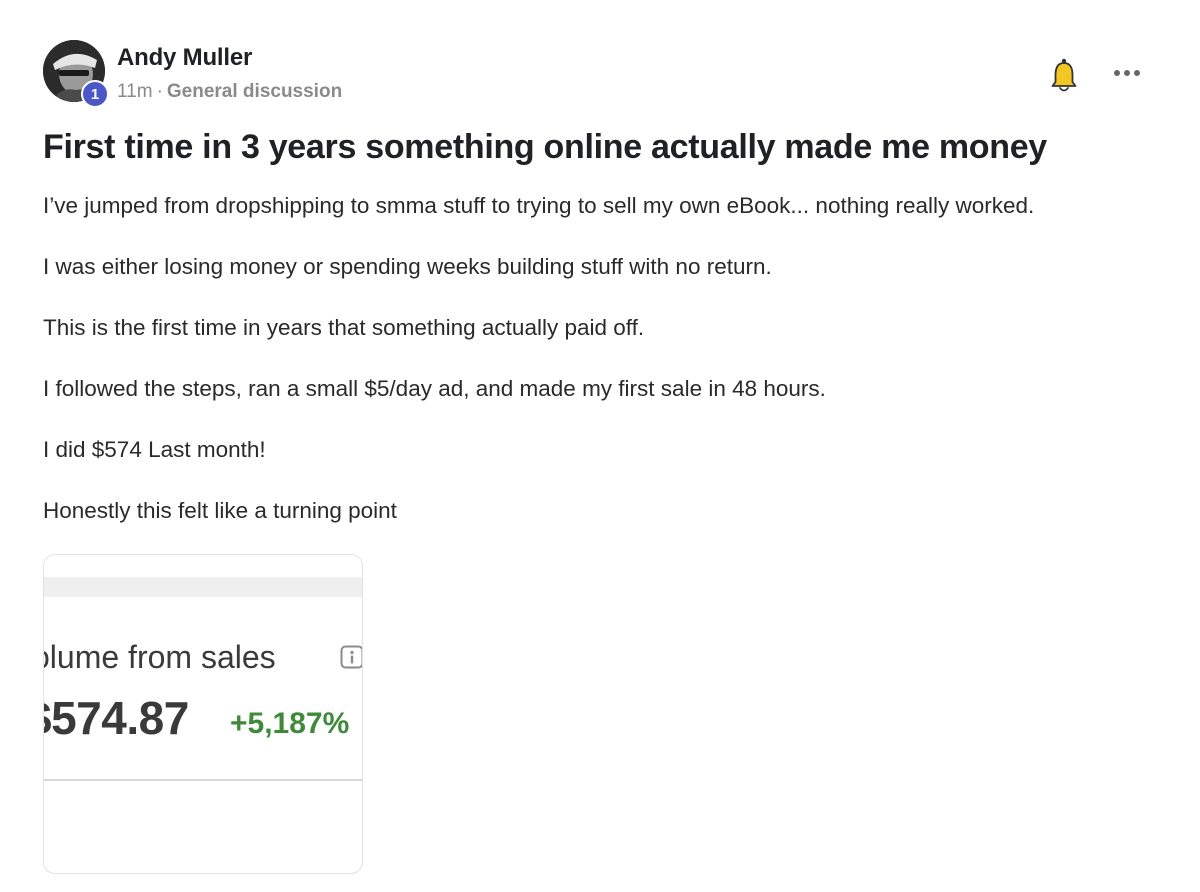  Describe the element at coordinates (290, 723) in the screenshot. I see `attachment-change: +5,187%` at that location.